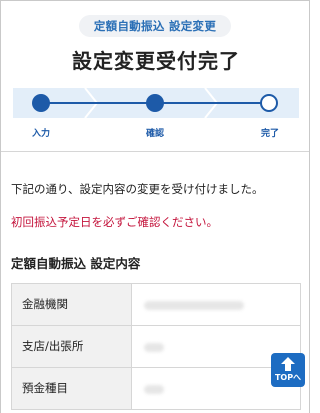 The image size is (320, 413). What do you see at coordinates (155, 134) in the screenshot?
I see `step-label-confirm: 確認` at bounding box center [155, 134].